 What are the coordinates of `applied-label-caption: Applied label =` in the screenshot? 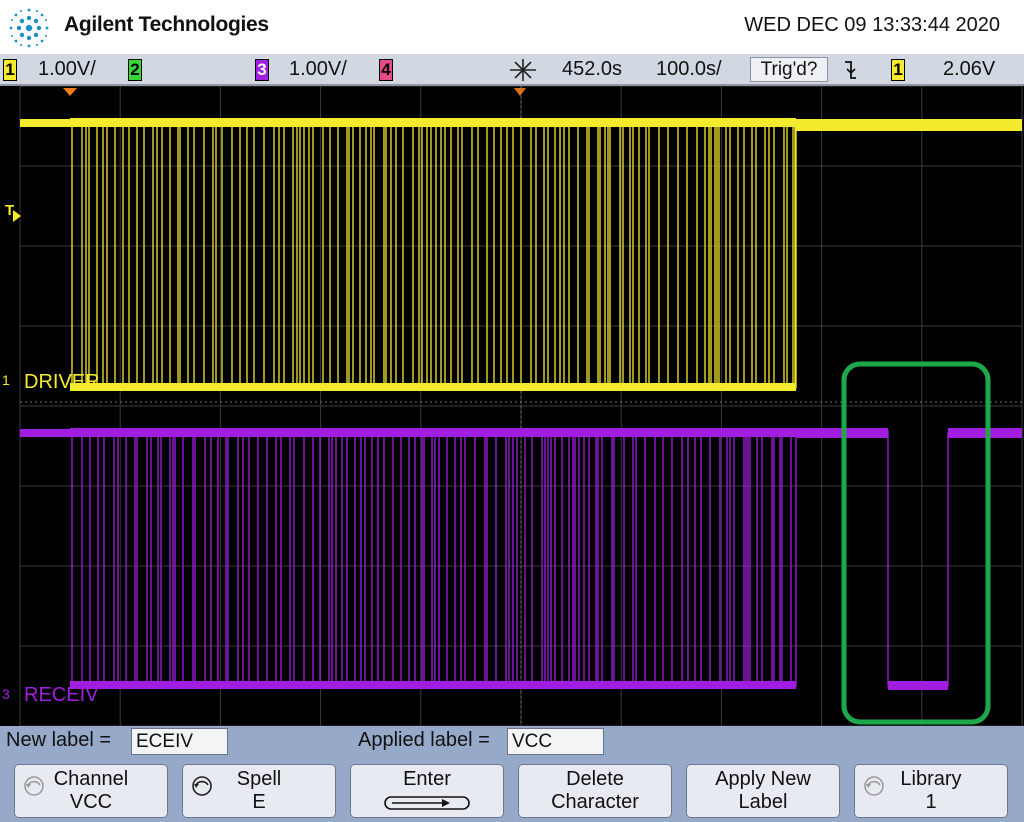 It's located at (424, 740).